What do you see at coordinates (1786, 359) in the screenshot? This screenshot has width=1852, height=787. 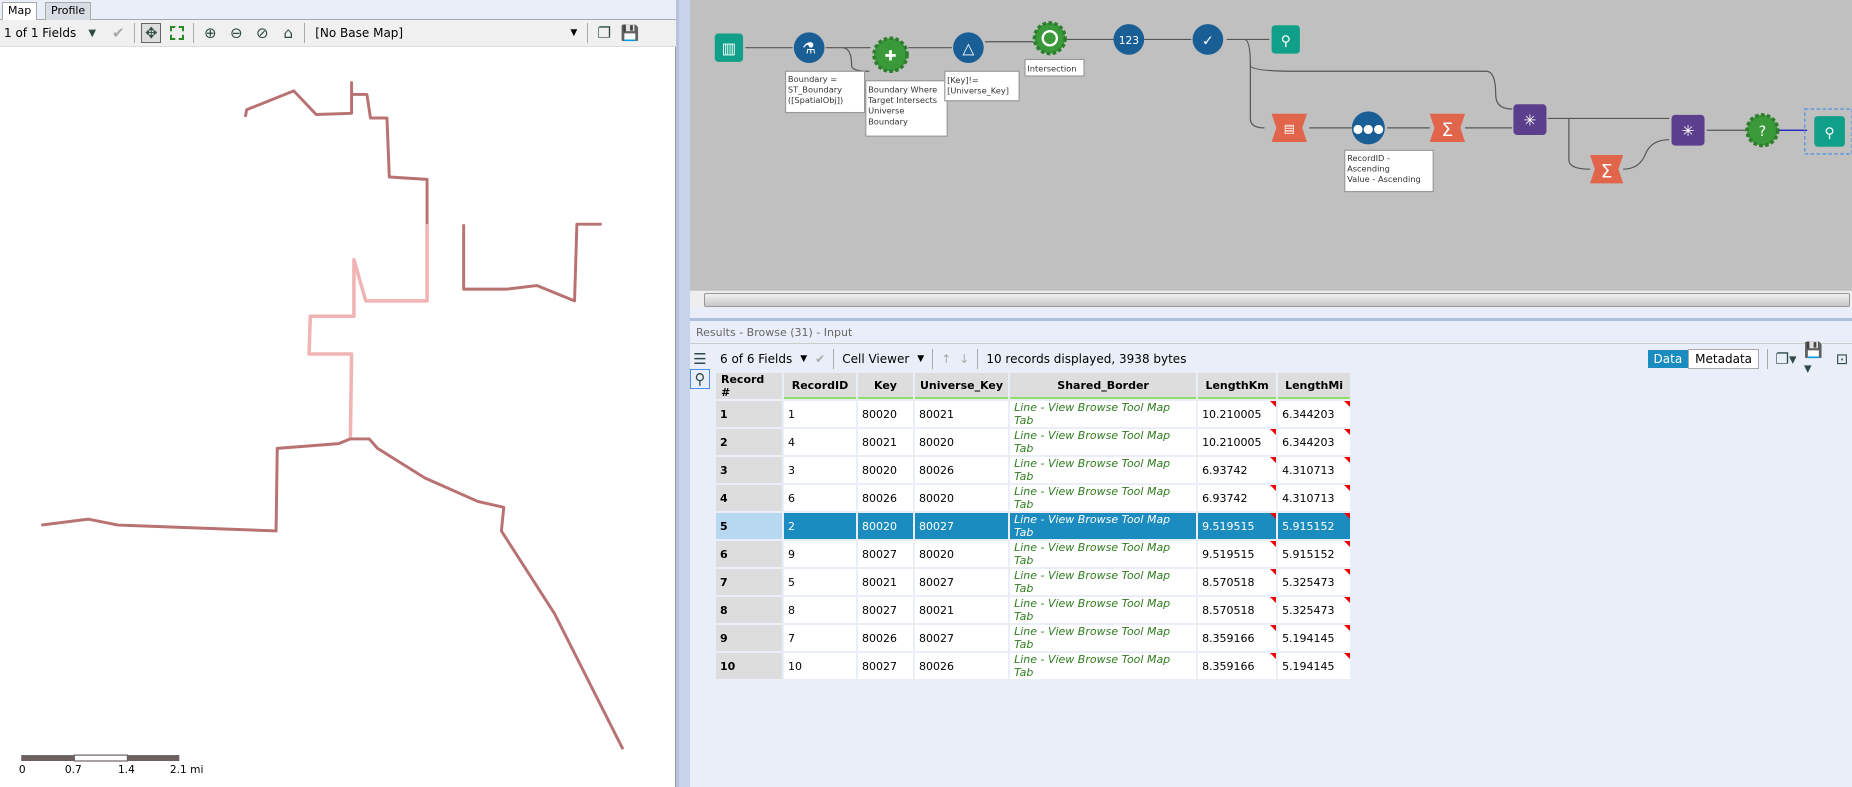 I see `copy-icon: ❐▾` at bounding box center [1786, 359].